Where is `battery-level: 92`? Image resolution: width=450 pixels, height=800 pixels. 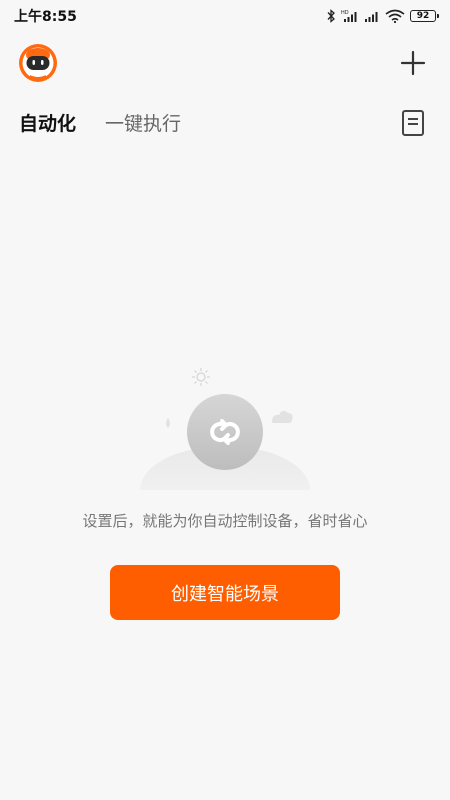 battery-level: 92 is located at coordinates (423, 16).